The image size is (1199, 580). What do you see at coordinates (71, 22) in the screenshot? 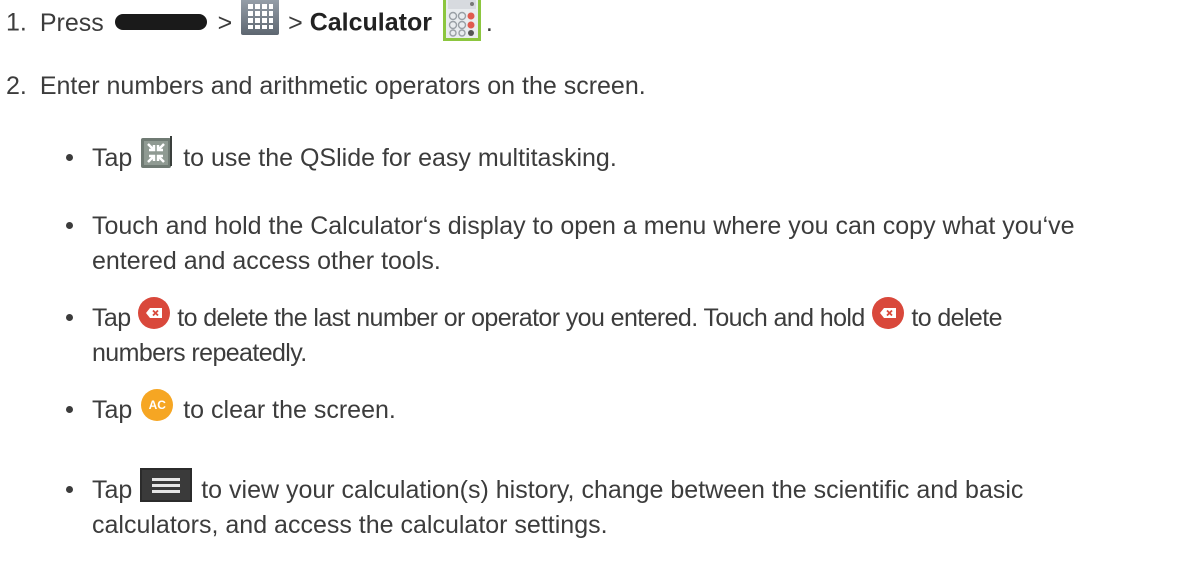
I see `press-text: Press` at bounding box center [71, 22].